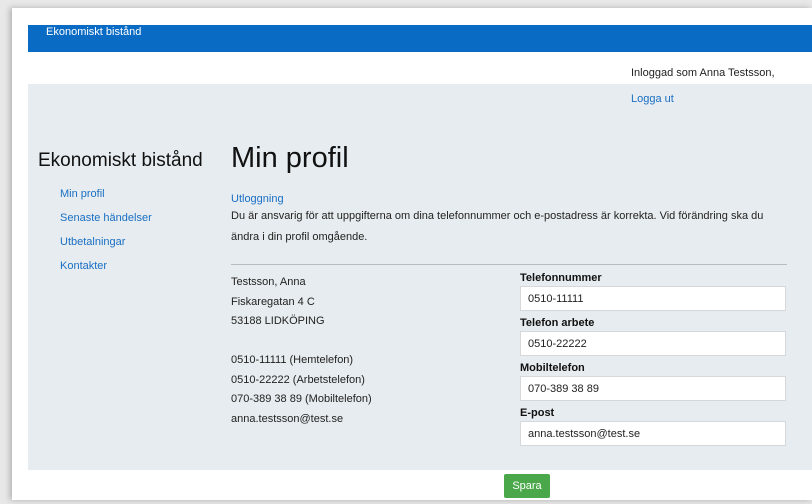 This screenshot has height=504, width=812. What do you see at coordinates (301, 342) in the screenshot?
I see `address-spacer` at bounding box center [301, 342].